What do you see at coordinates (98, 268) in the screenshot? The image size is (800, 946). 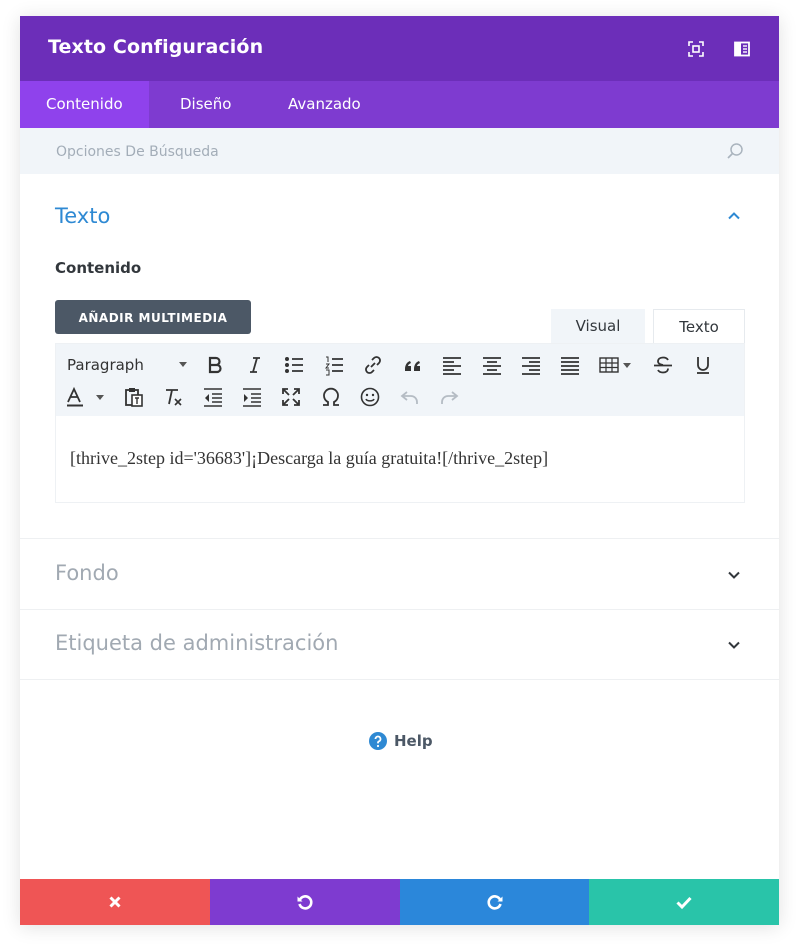 I see `field-label-contenido: Contenido` at bounding box center [98, 268].